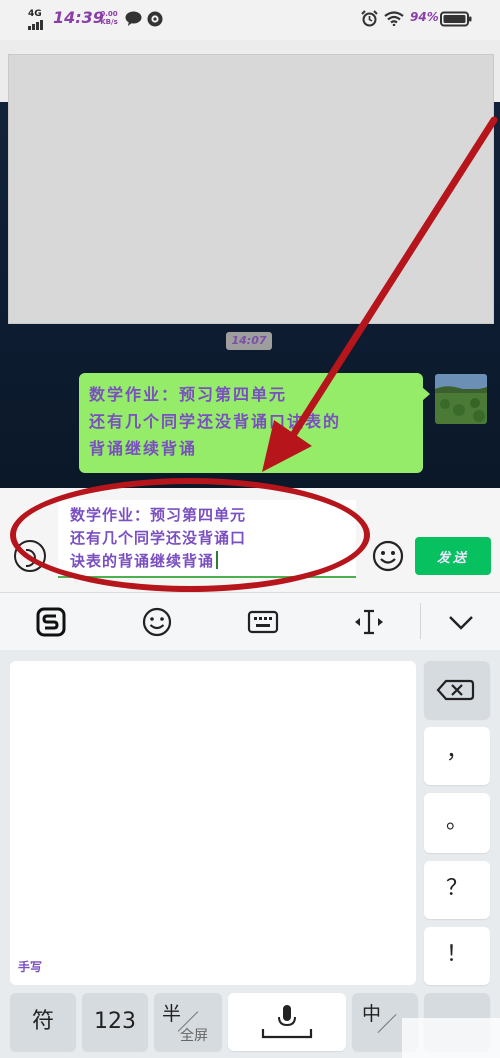 The image size is (500, 1058). I want to click on speed-value: 0.00, so click(109, 14).